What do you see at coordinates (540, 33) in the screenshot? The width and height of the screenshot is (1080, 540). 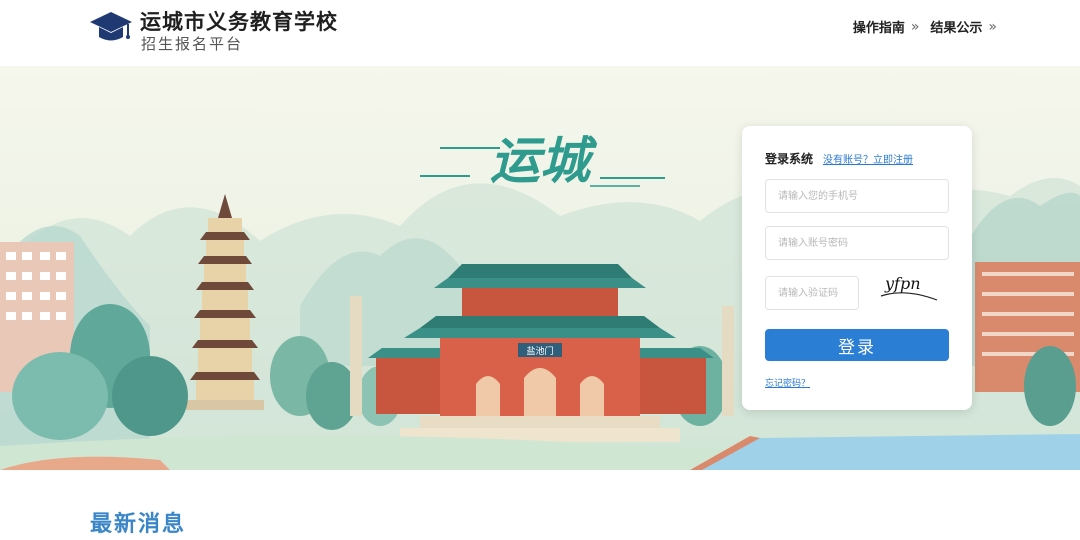 I see `top-header: 运城市义务教育学校 招生报名平台 操作指南 » 结果公示 »` at bounding box center [540, 33].